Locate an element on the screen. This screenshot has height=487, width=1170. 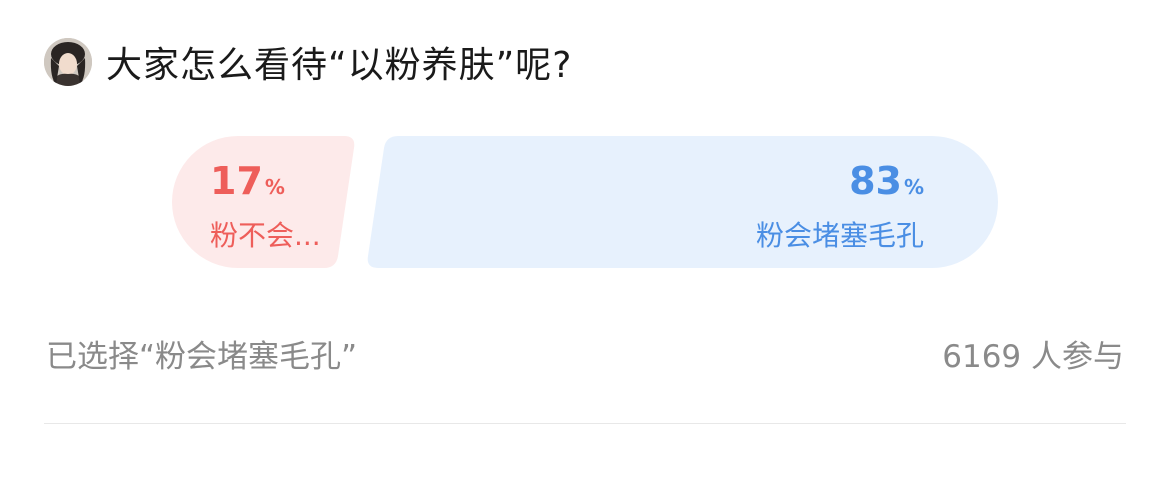
post-header: 大家怎么看待“以粉养肤”呢? is located at coordinates (308, 62).